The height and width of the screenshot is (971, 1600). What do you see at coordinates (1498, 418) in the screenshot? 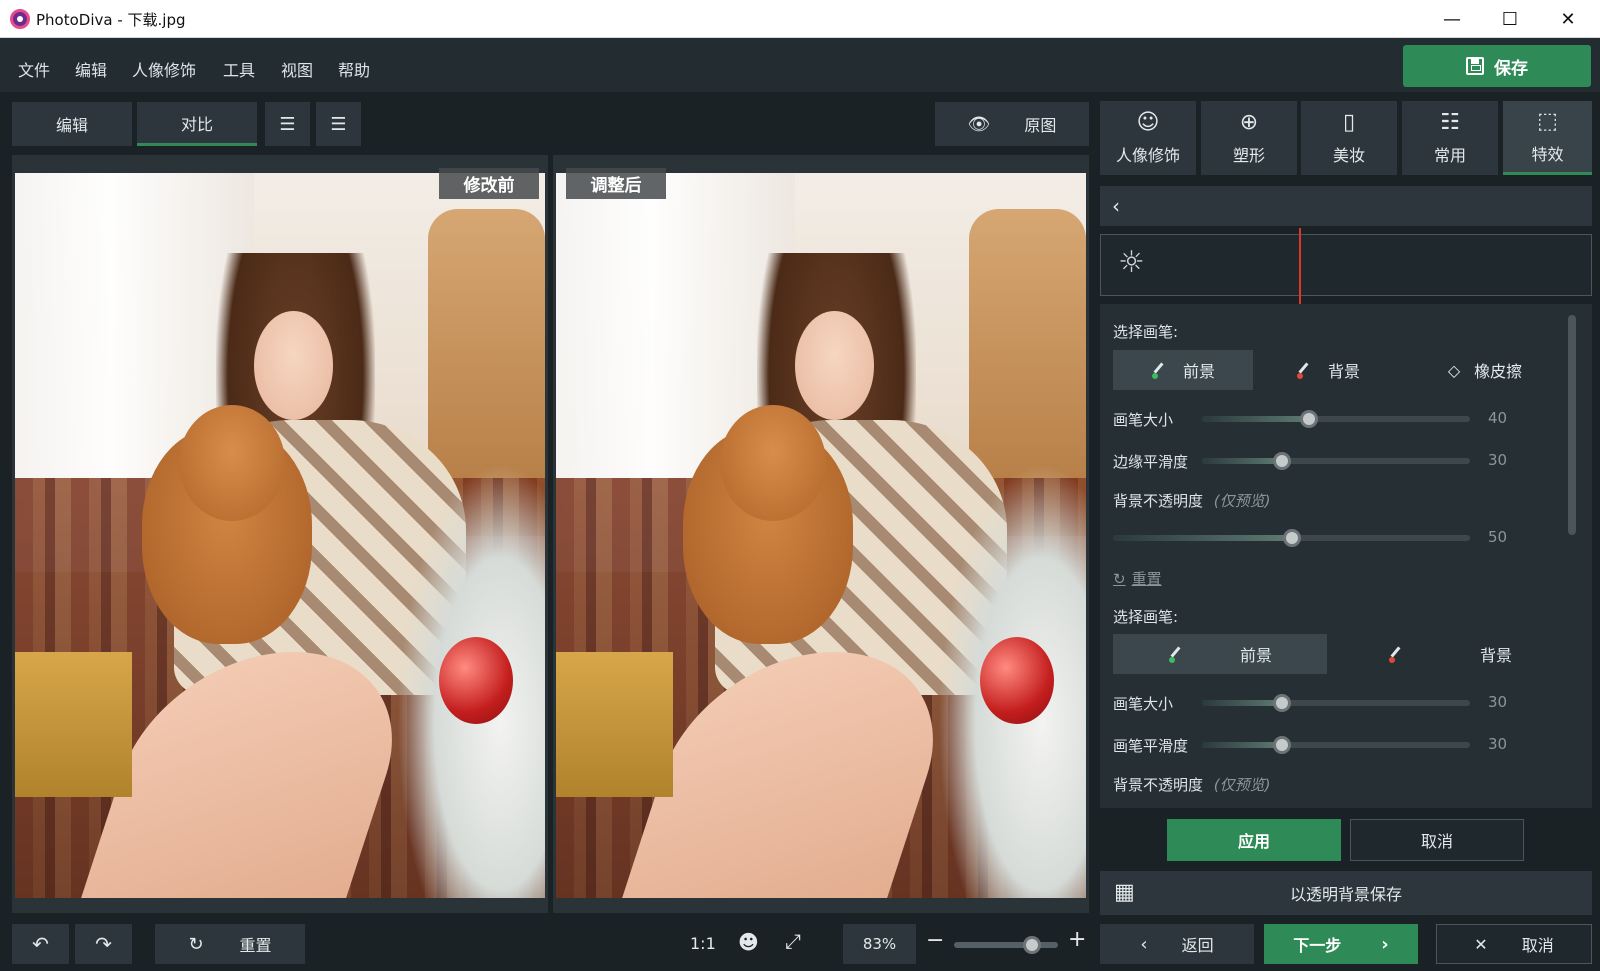
I see `brush-size-value: 40` at bounding box center [1498, 418].